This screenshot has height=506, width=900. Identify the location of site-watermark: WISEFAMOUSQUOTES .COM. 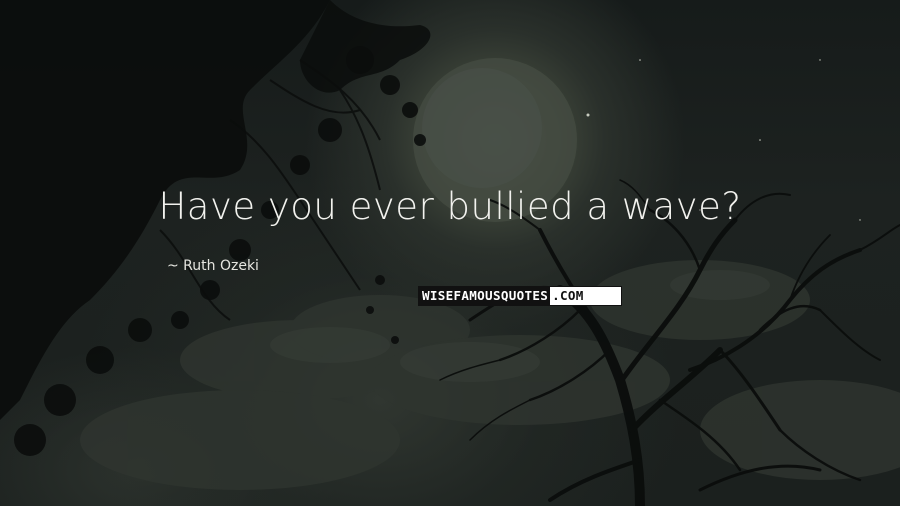
(520, 296).